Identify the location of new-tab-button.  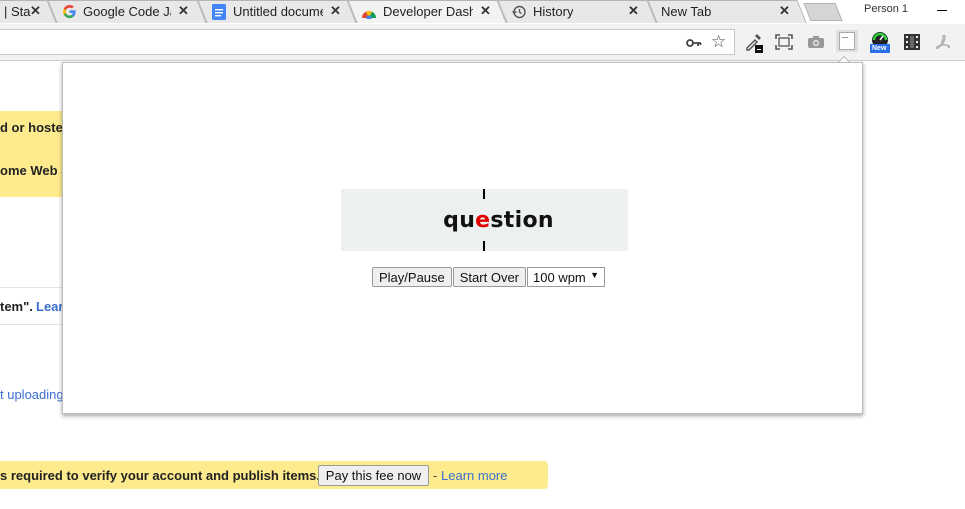
(823, 12).